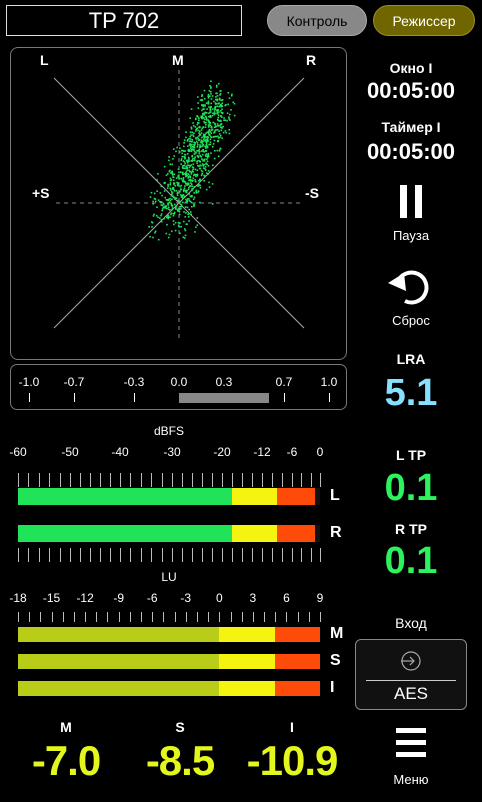 This screenshot has width=482, height=802. What do you see at coordinates (411, 758) in the screenshot?
I see `menu-button: Меню` at bounding box center [411, 758].